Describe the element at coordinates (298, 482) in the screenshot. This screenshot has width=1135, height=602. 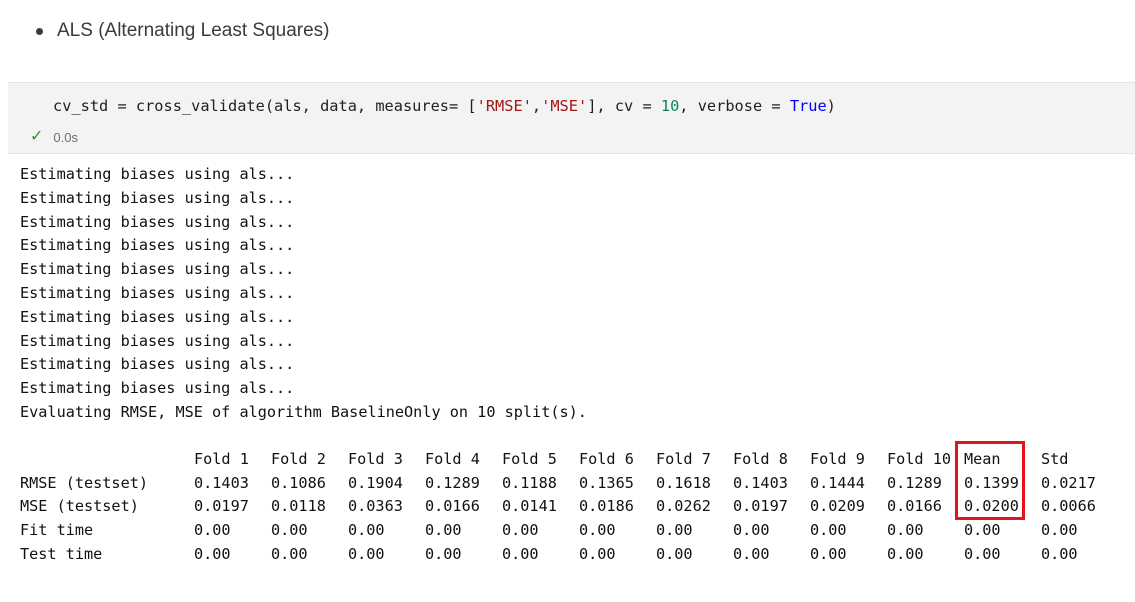
I see `table-cell: 0.1086` at that location.